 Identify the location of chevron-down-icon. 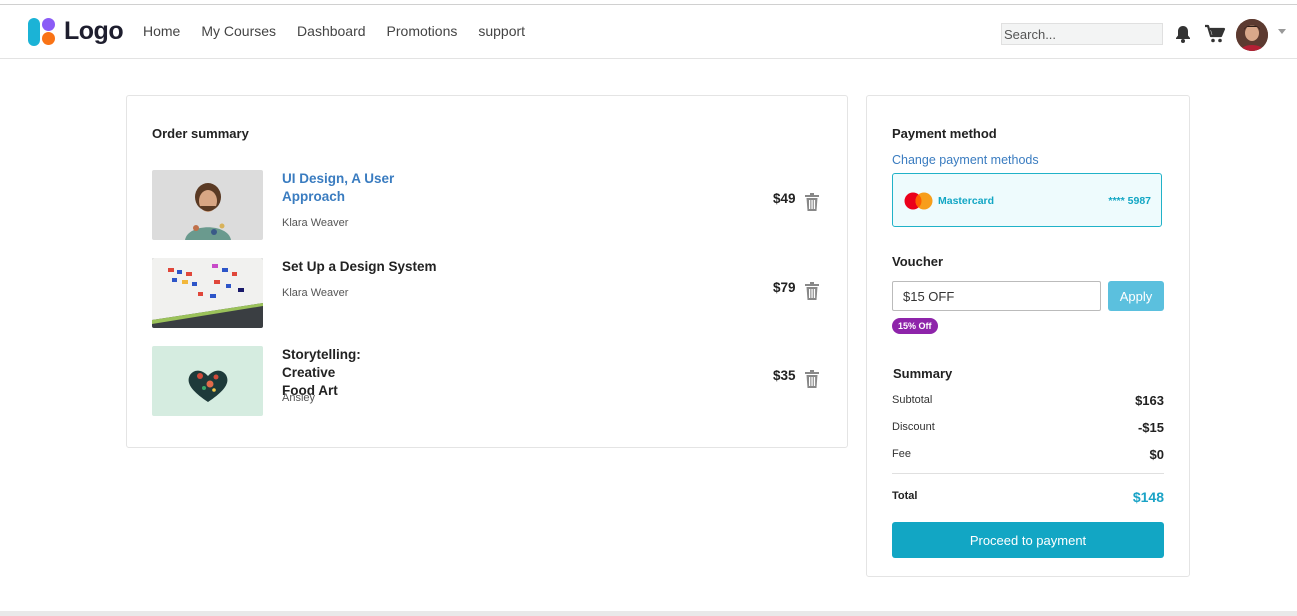
(1282, 31).